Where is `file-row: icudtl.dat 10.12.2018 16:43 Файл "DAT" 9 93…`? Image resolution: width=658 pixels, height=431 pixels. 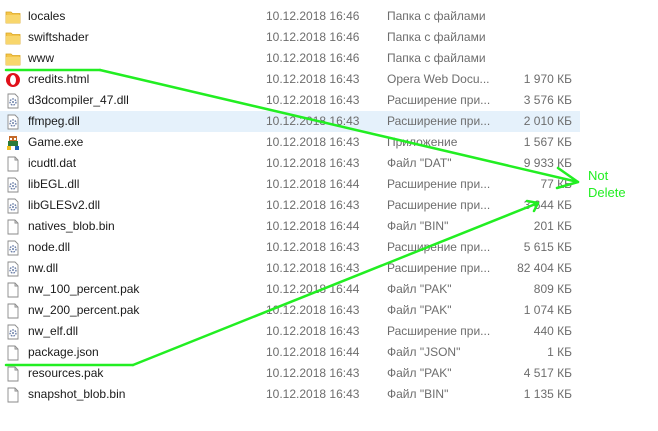 file-row: icudtl.dat 10.12.2018 16:43 Файл "DAT" 9 93… is located at coordinates (290, 163).